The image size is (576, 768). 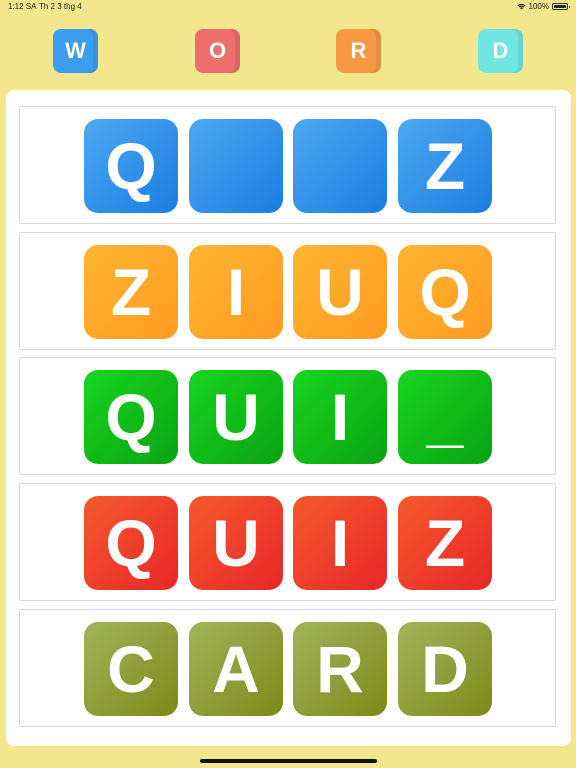 I want to click on letter-tile: _, so click(x=445, y=417).